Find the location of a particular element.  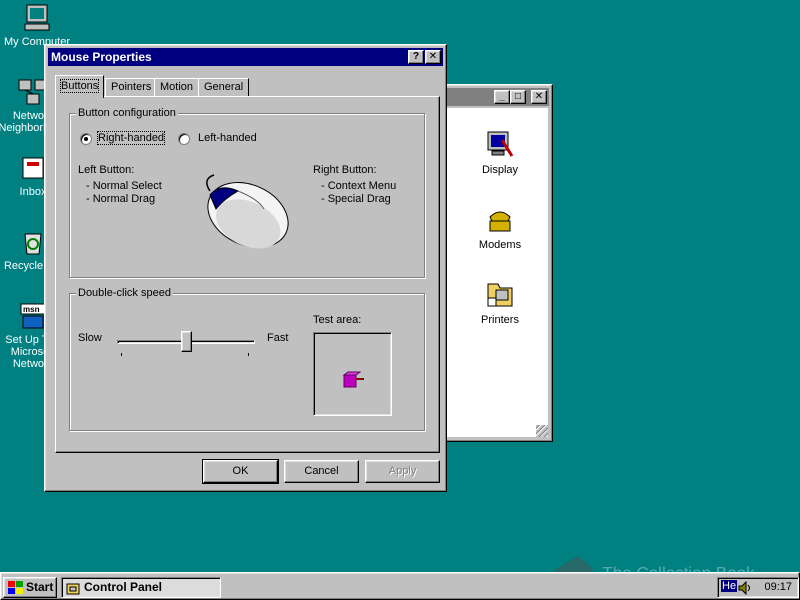

left-button-item: - Normal Select is located at coordinates (124, 186).